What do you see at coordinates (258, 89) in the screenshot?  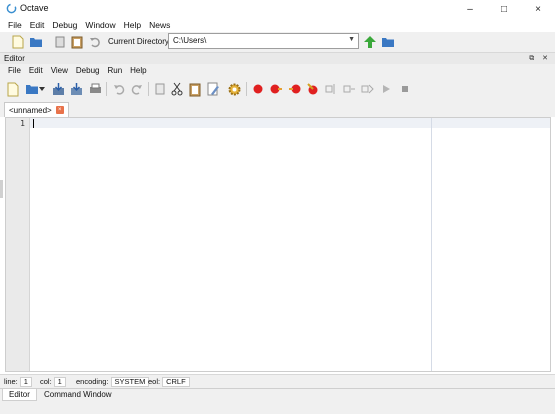 I see `toggle-breakpoint-icon` at bounding box center [258, 89].